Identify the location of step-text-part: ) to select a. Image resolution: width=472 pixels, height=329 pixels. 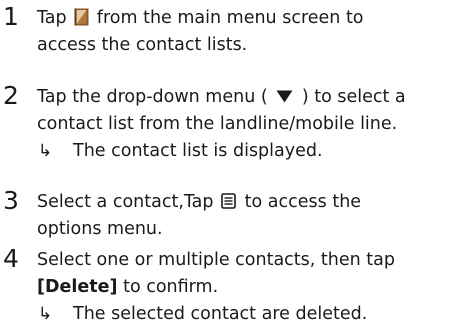
(353, 97).